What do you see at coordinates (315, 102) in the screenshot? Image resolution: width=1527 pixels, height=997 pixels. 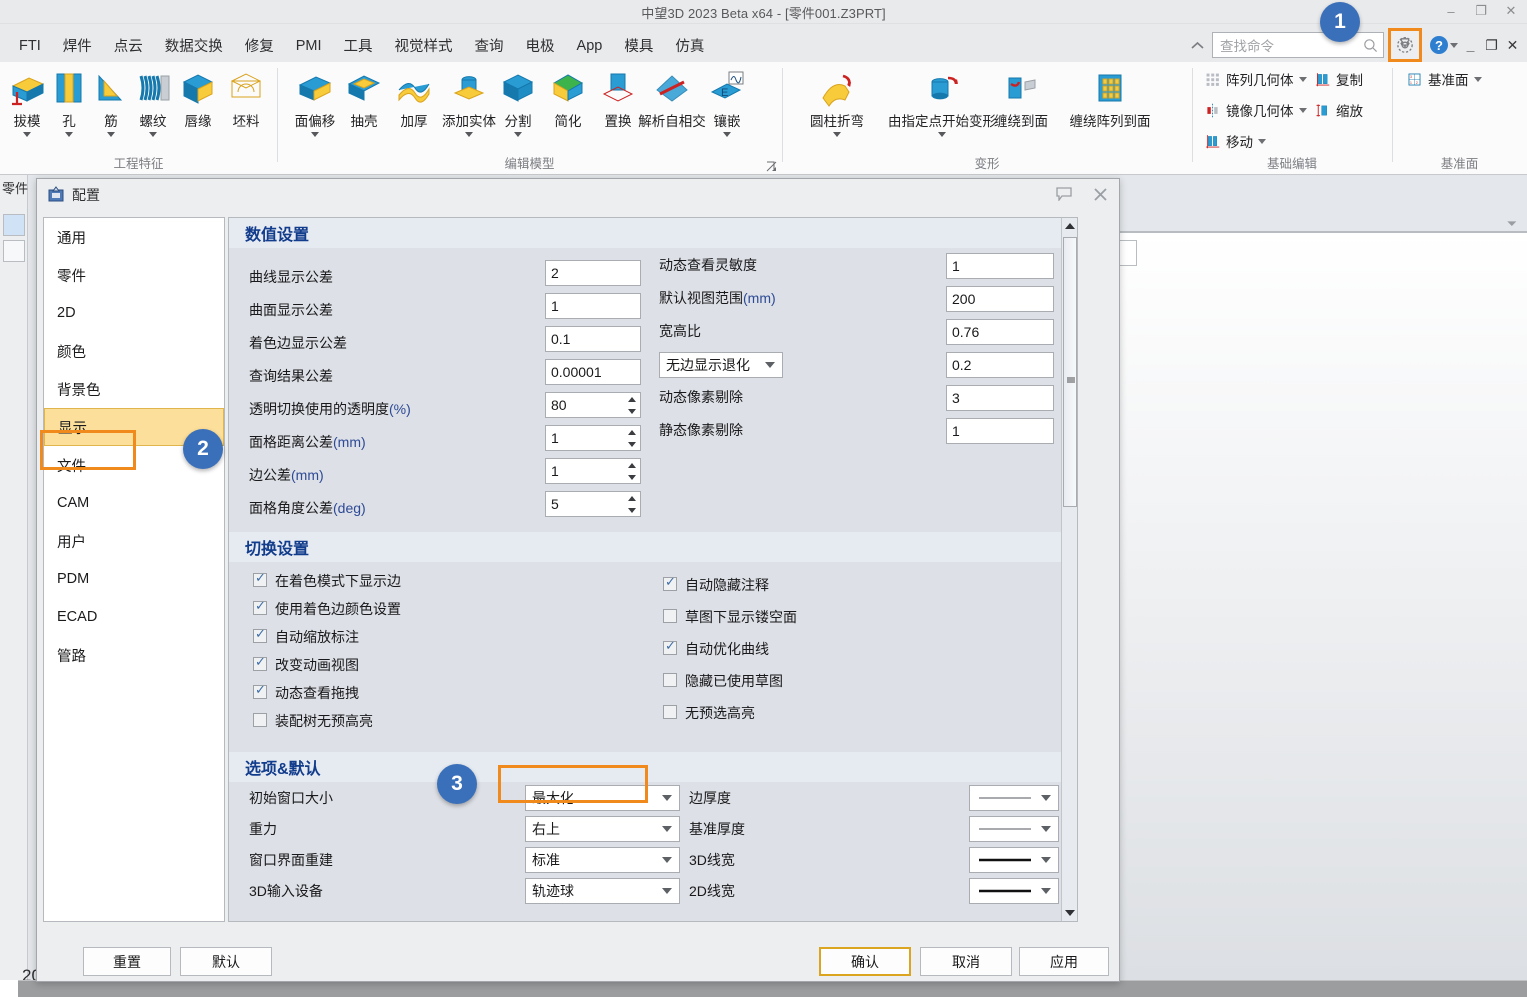 I see `ribbon-button-face-offset: 面偏移` at bounding box center [315, 102].